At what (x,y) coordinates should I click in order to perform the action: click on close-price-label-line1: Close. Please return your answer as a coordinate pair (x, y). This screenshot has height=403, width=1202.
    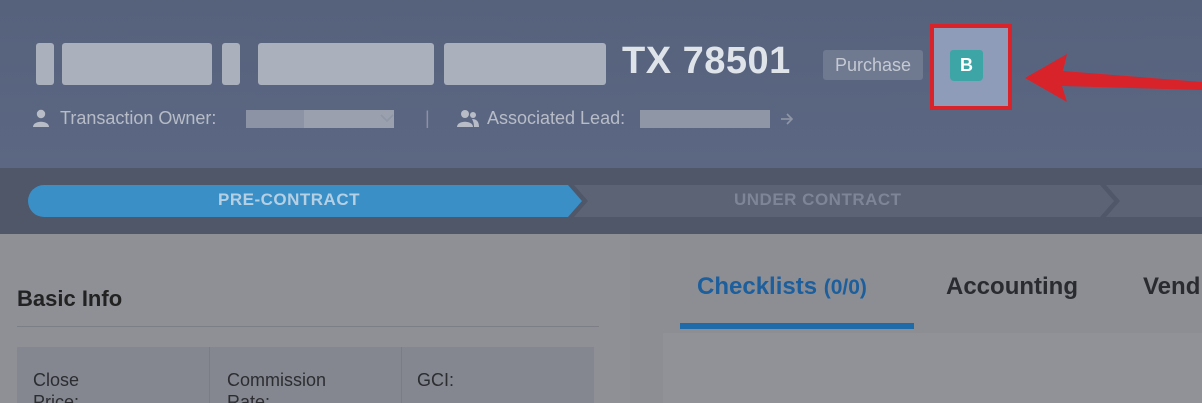
    Looking at the image, I should click on (56, 380).